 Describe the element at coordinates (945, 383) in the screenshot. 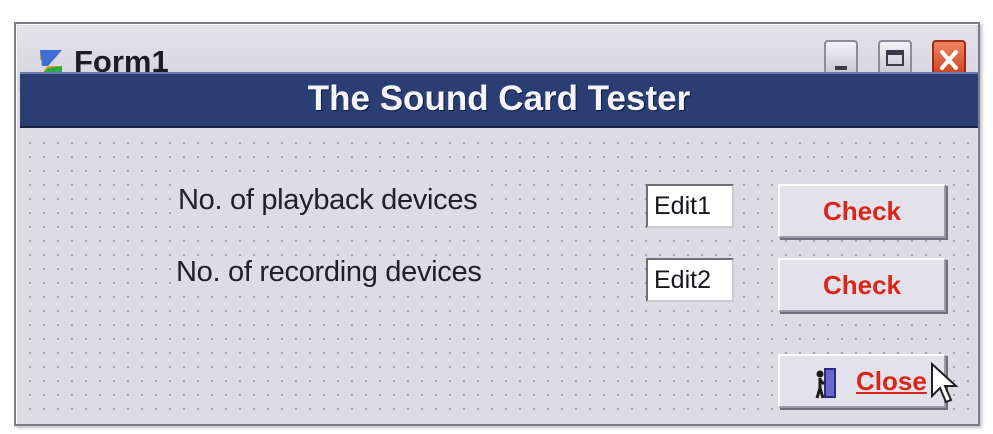

I see `mouse-cursor-icon` at that location.